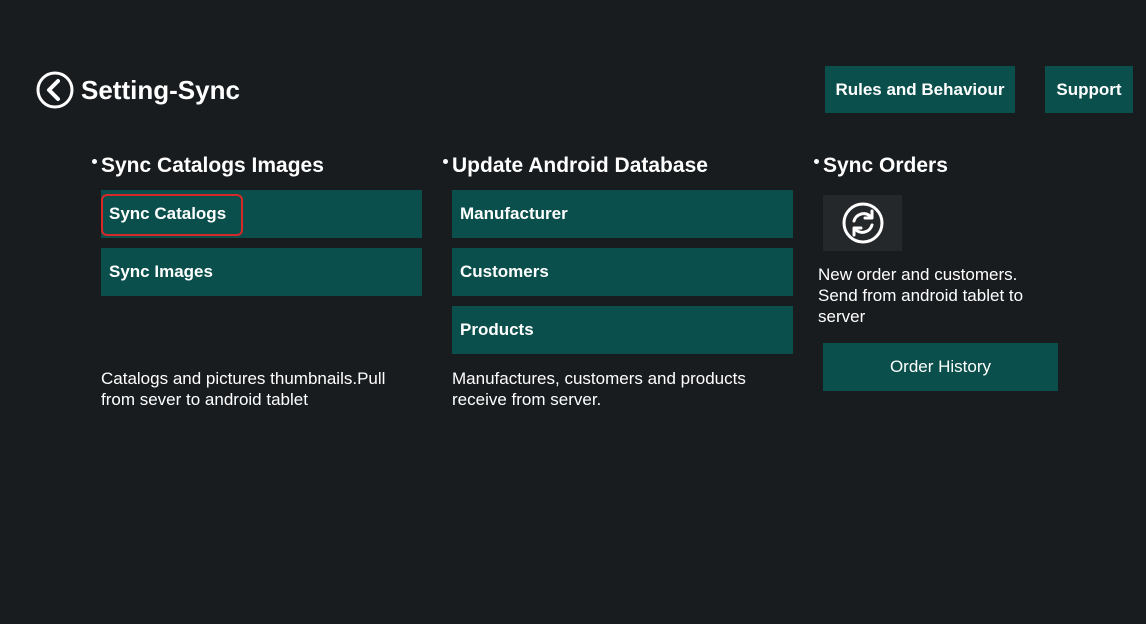 Image resolution: width=1146 pixels, height=624 pixels. I want to click on customers-button: Customers, so click(622, 272).